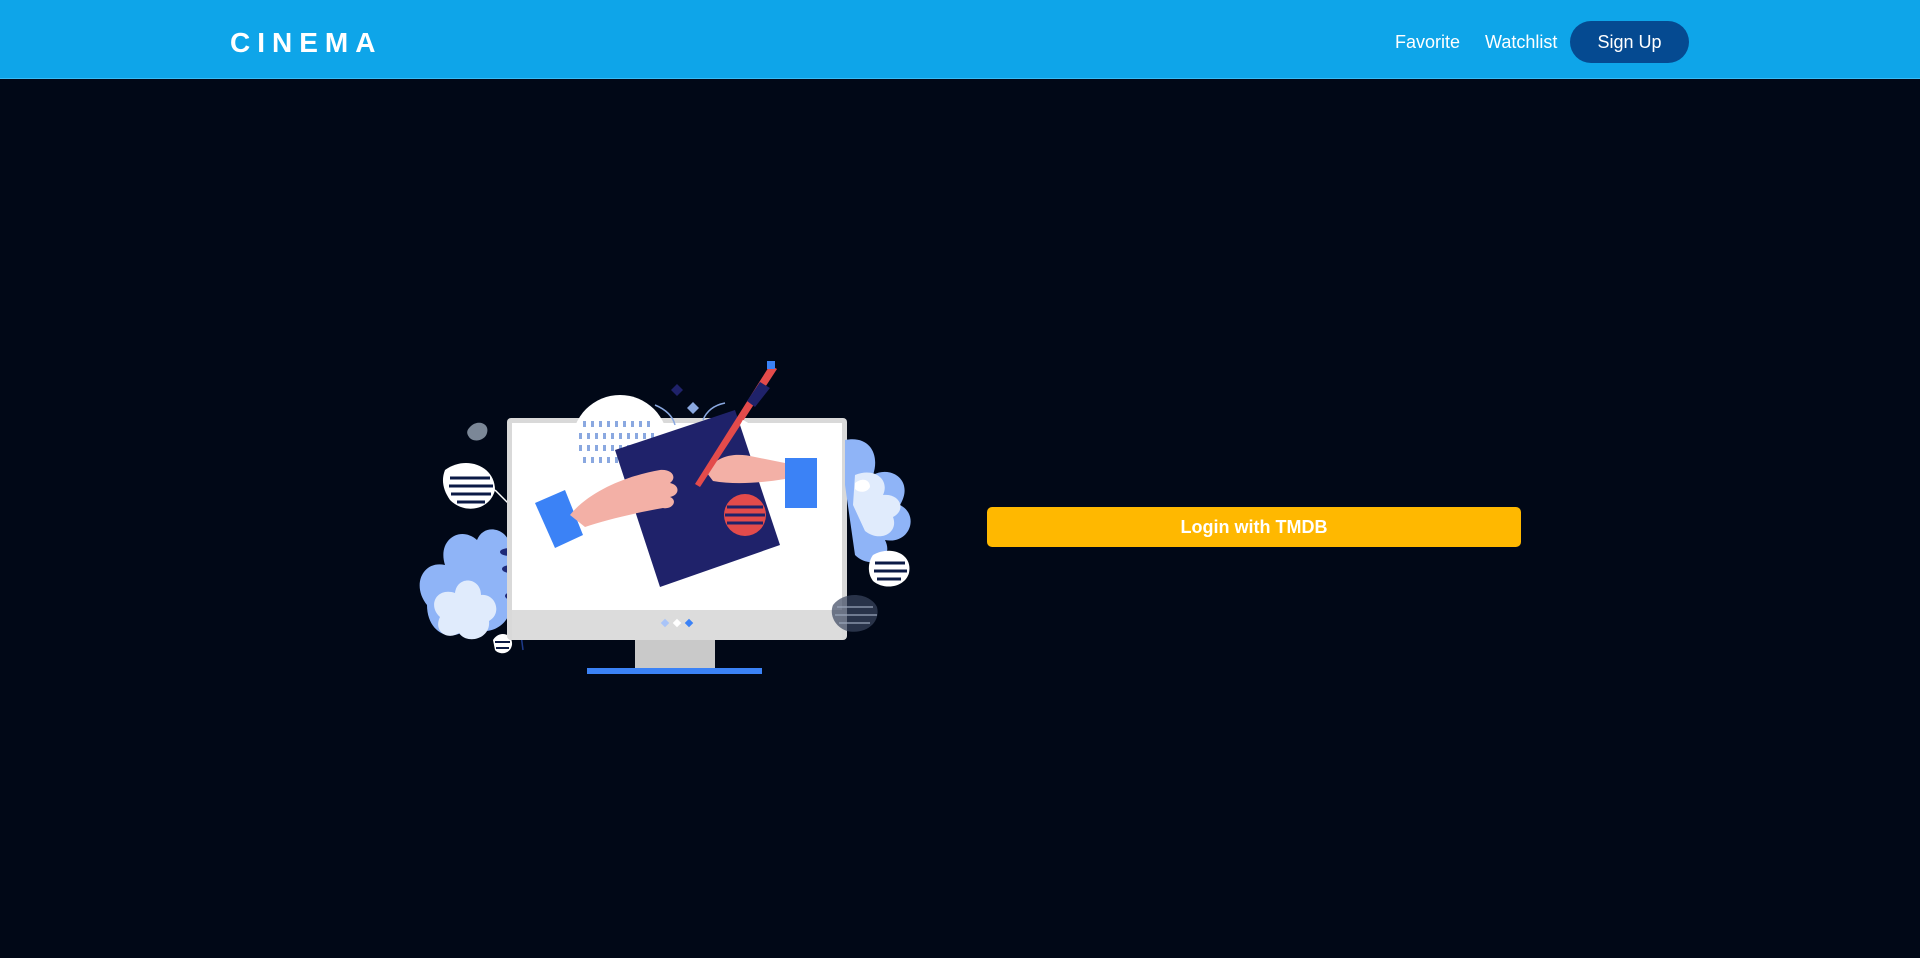 Image resolution: width=1920 pixels, height=958 pixels. What do you see at coordinates (665, 517) in the screenshot?
I see `computer-design-illustration` at bounding box center [665, 517].